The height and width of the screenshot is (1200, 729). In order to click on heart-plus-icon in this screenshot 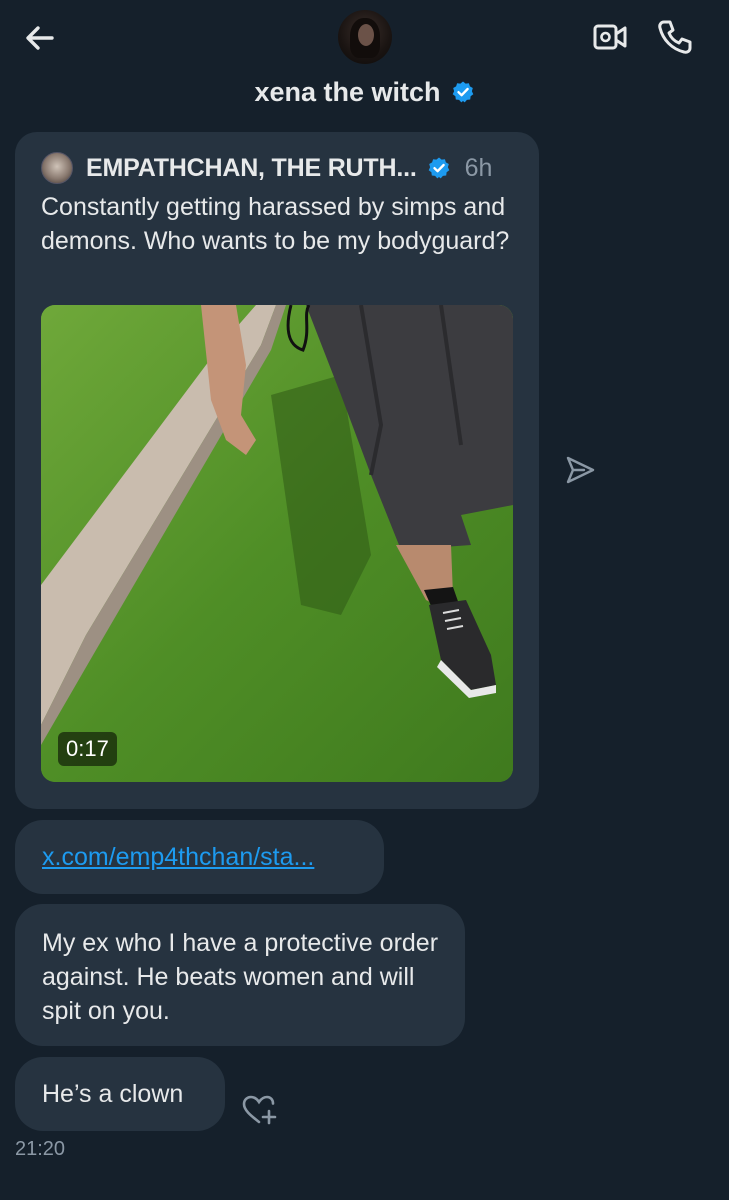, I will do `click(259, 1110)`.